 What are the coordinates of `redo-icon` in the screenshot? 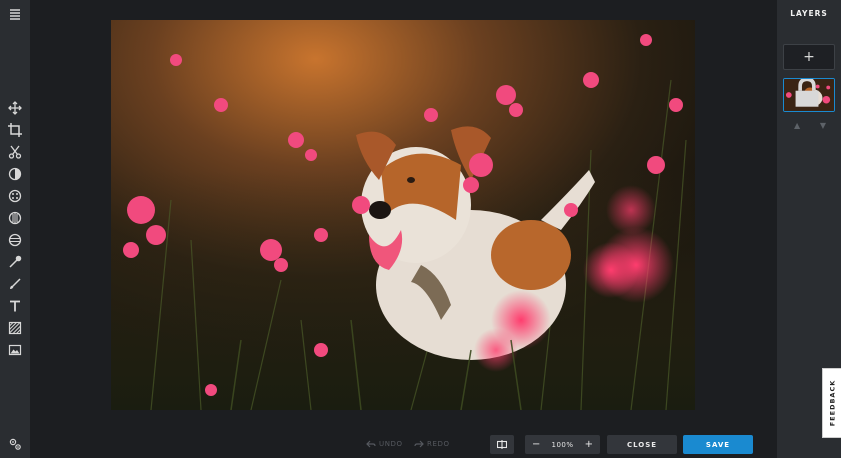 It's located at (419, 444).